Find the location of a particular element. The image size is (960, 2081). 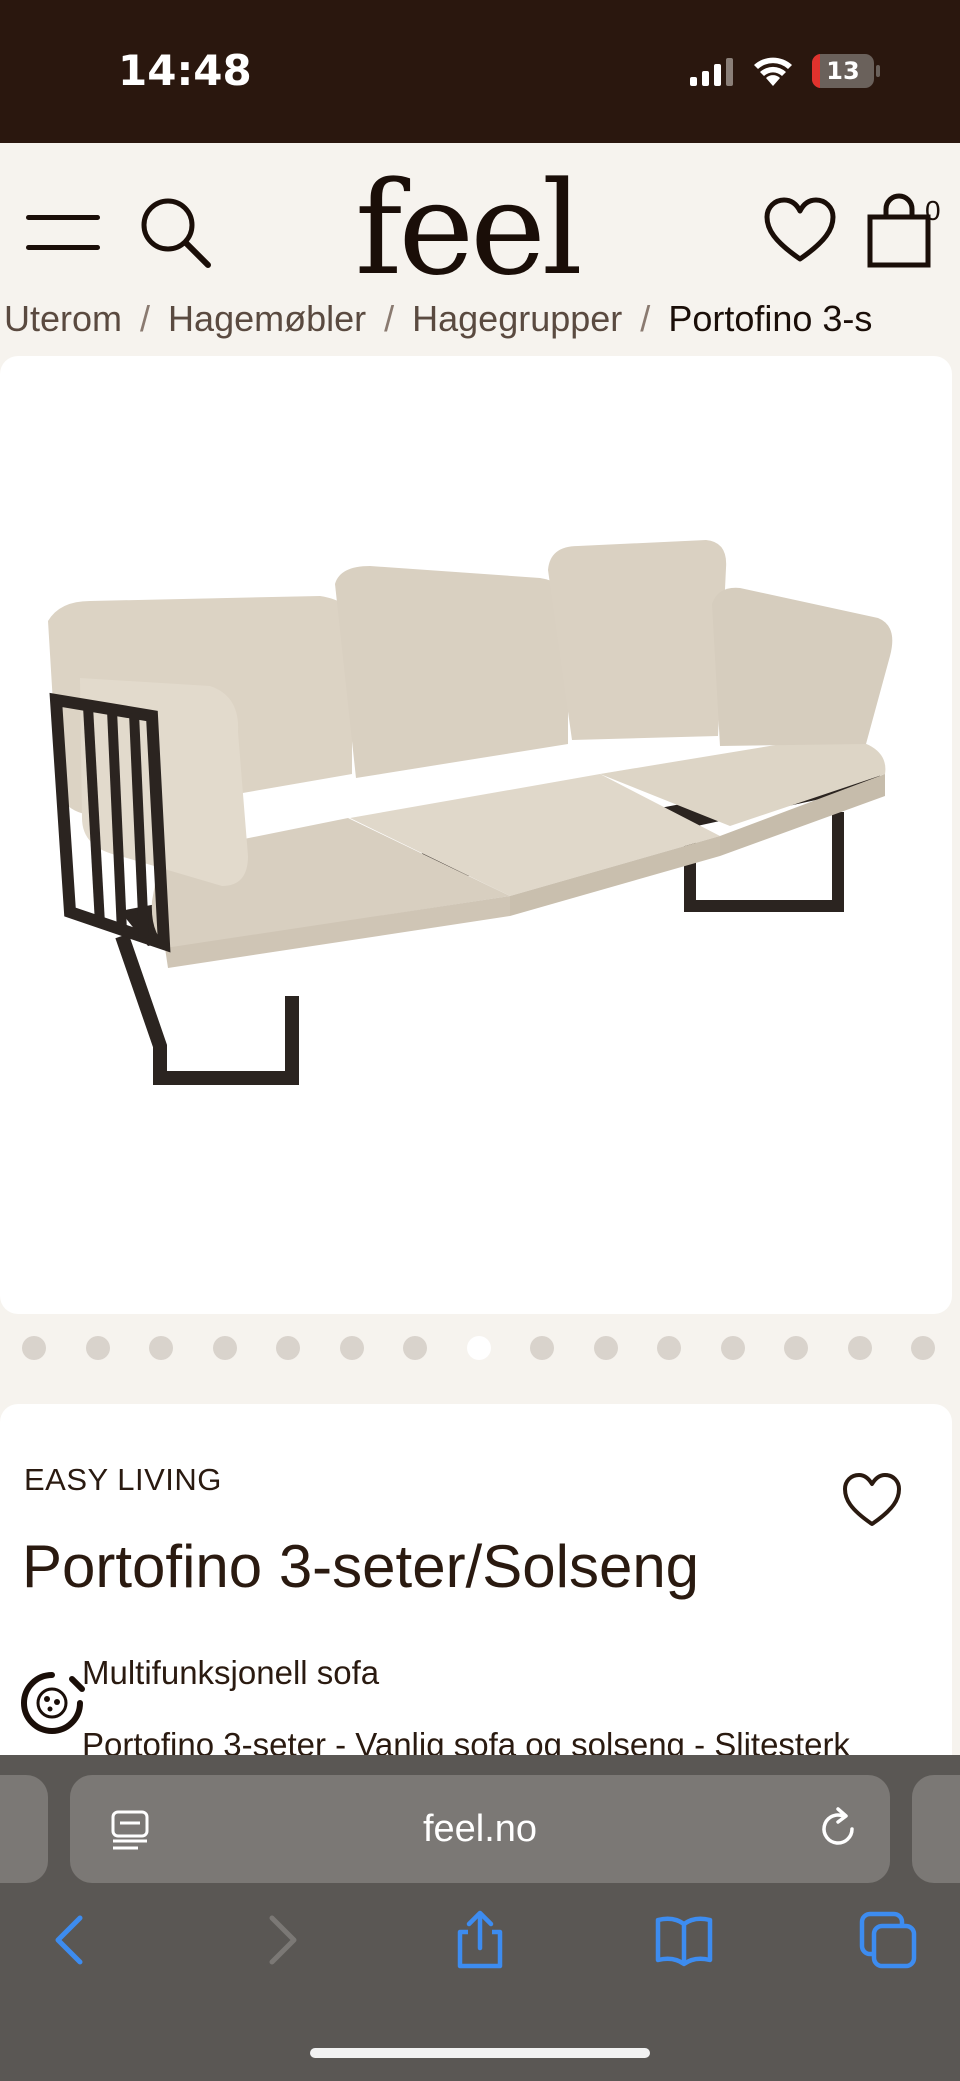

add-to-wishlist-heart-icon is located at coordinates (872, 1500).